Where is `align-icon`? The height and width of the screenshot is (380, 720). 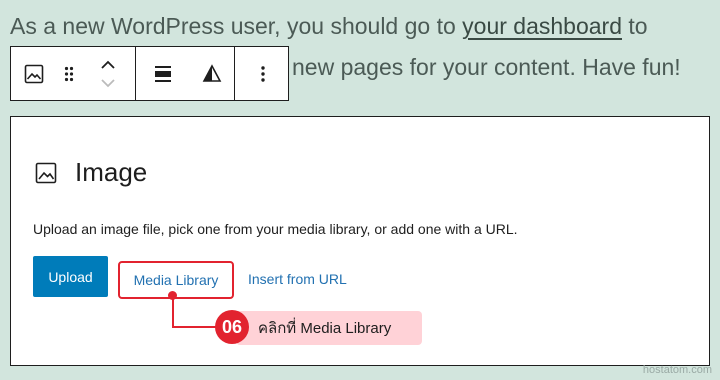
align-icon is located at coordinates (163, 73).